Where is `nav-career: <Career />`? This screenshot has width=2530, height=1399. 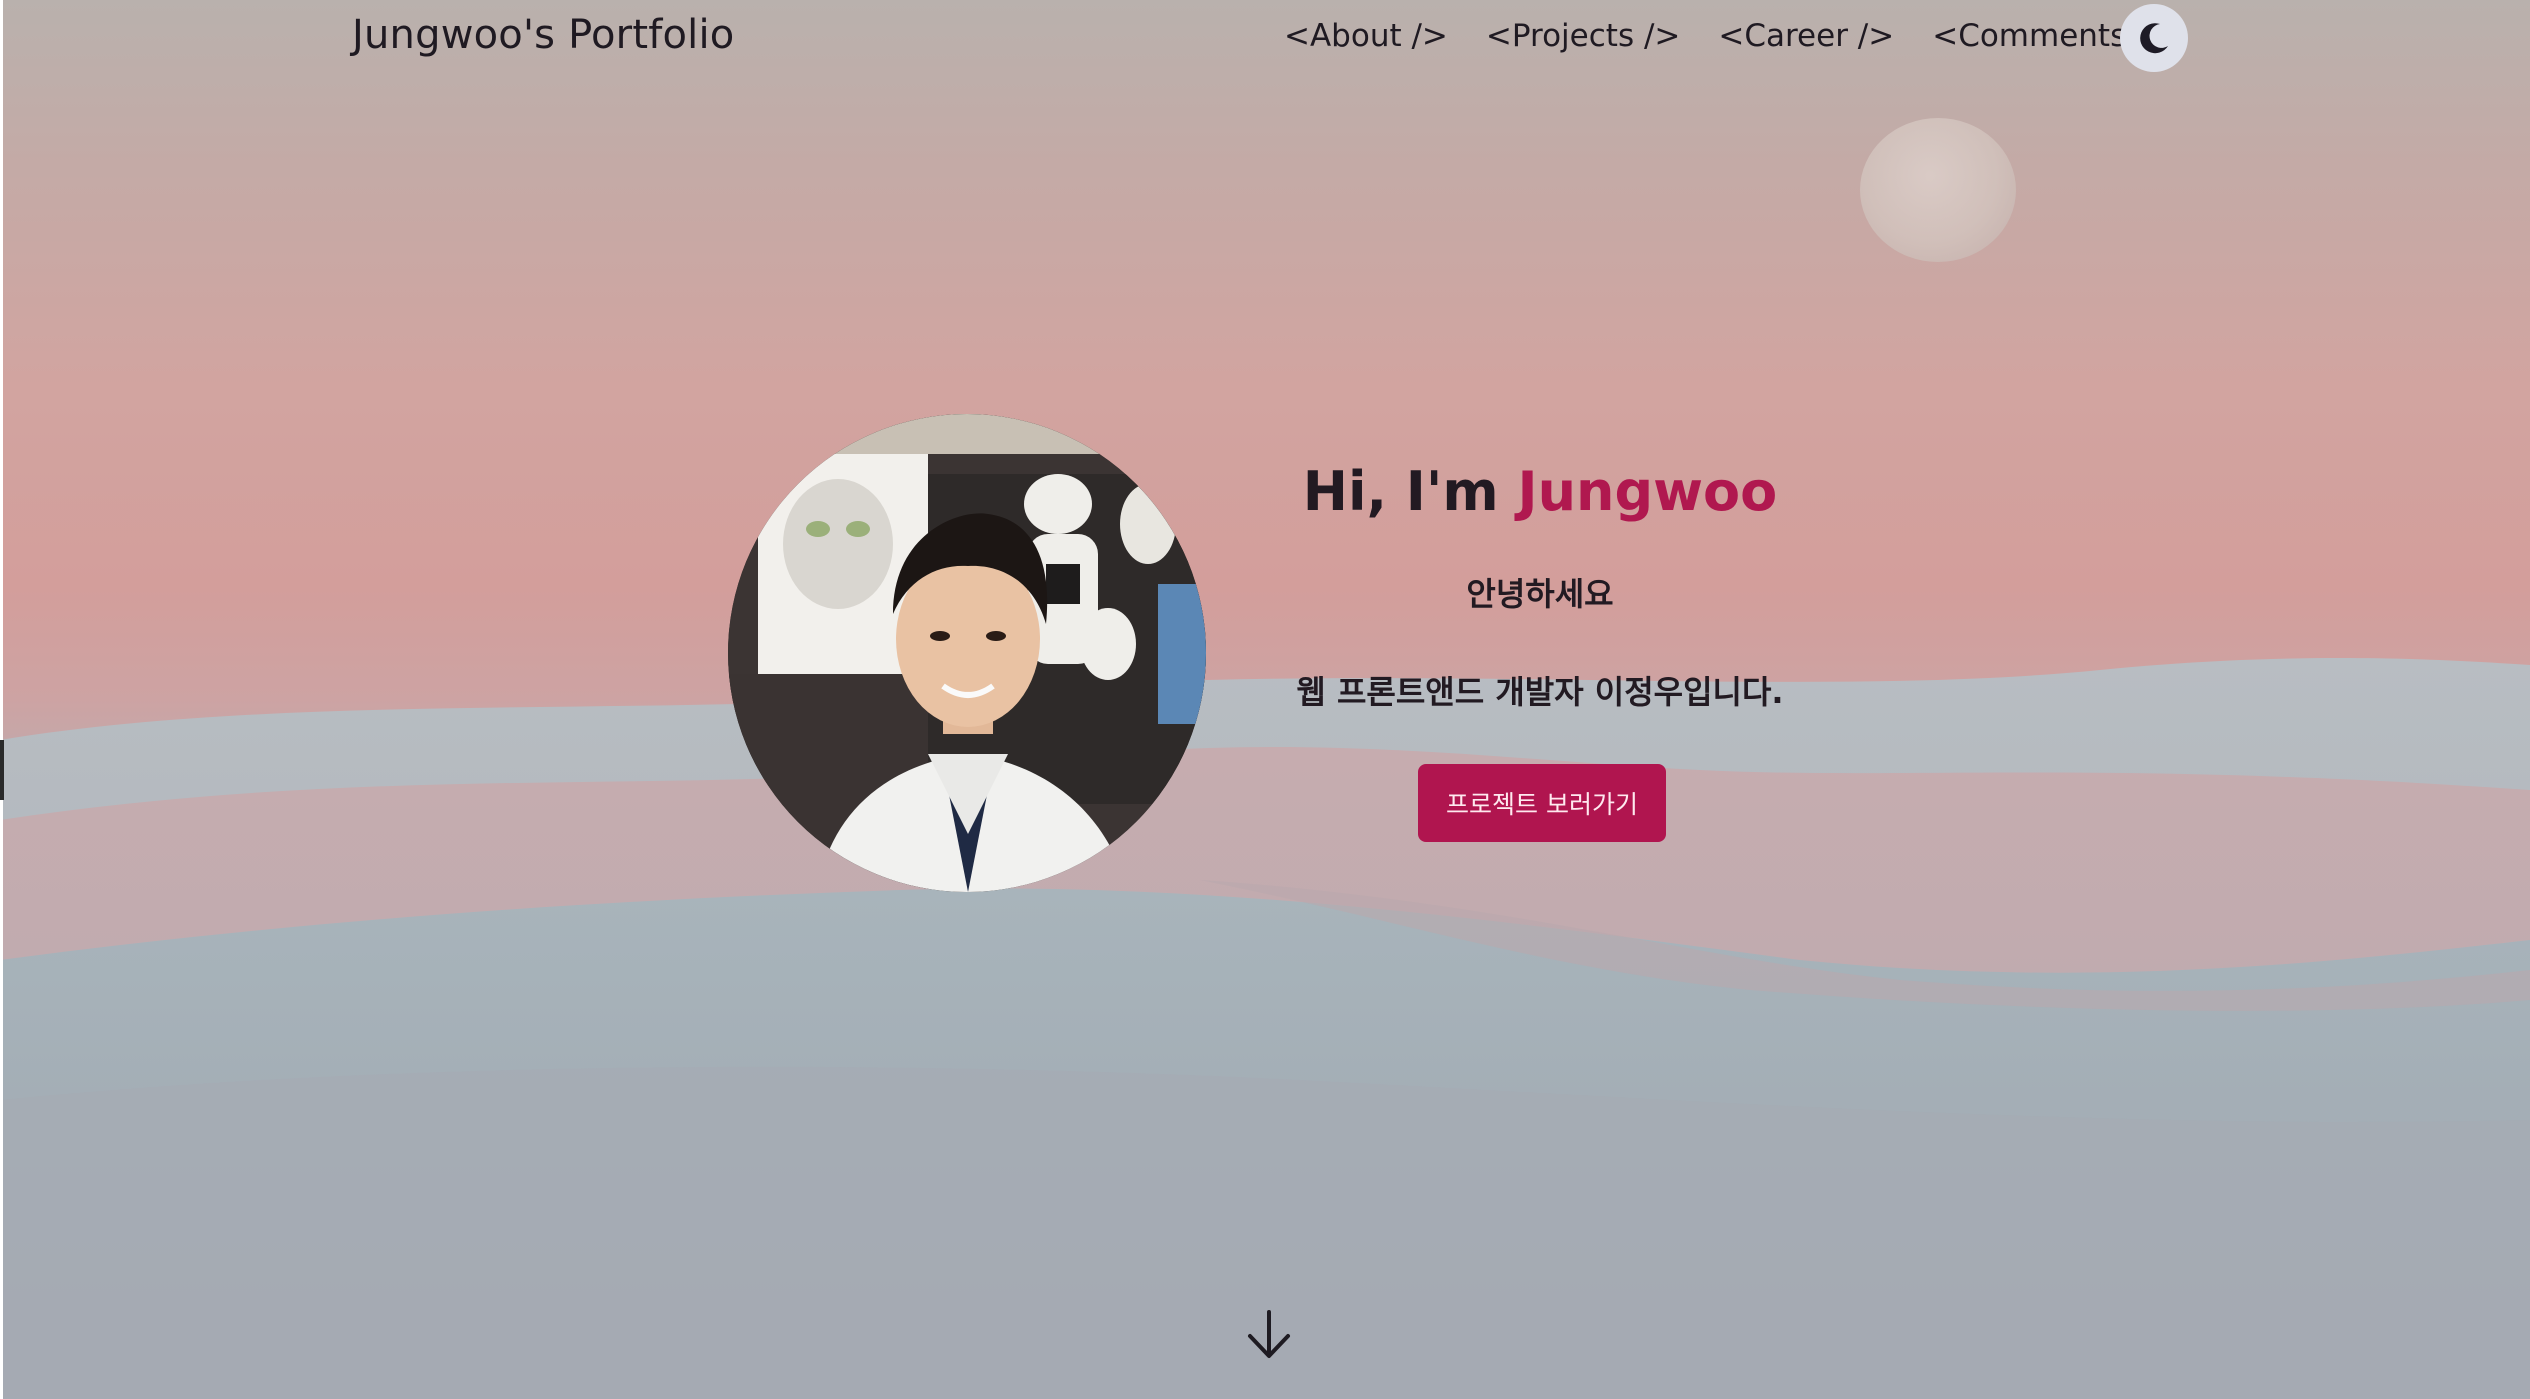
nav-career: <Career /> is located at coordinates (1806, 36).